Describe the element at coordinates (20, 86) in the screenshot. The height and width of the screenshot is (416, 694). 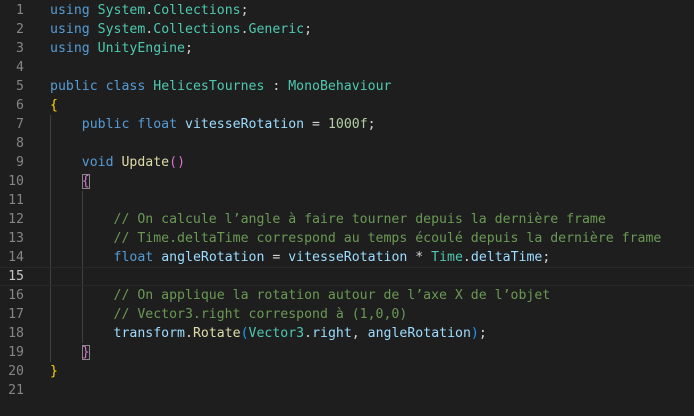
I see `line-number: 5` at that location.